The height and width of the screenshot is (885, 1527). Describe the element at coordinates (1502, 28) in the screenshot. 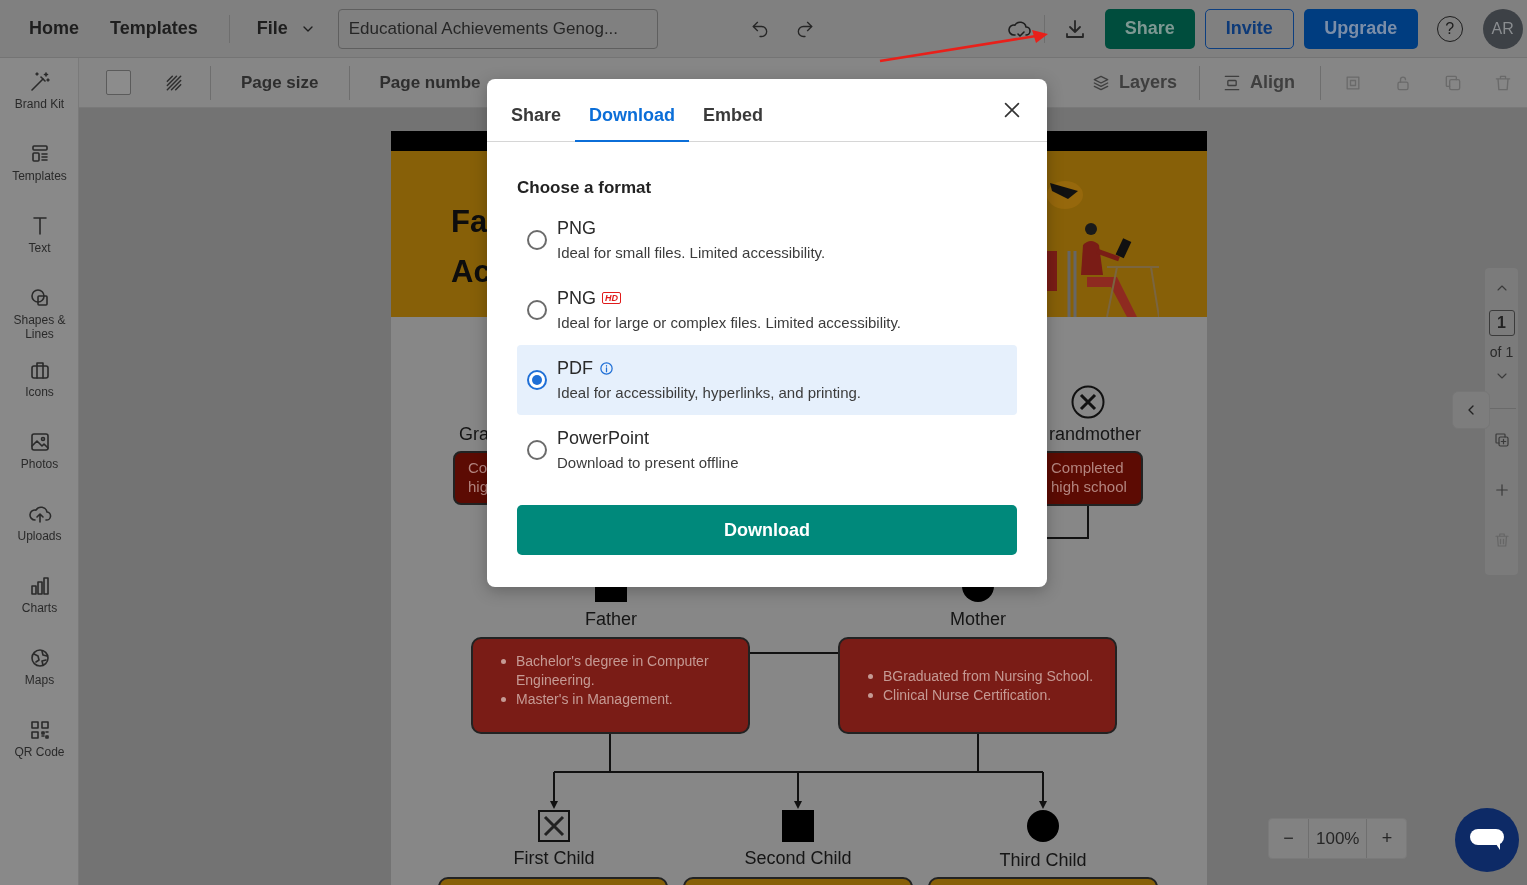

I see `user-avatar: AR` at that location.